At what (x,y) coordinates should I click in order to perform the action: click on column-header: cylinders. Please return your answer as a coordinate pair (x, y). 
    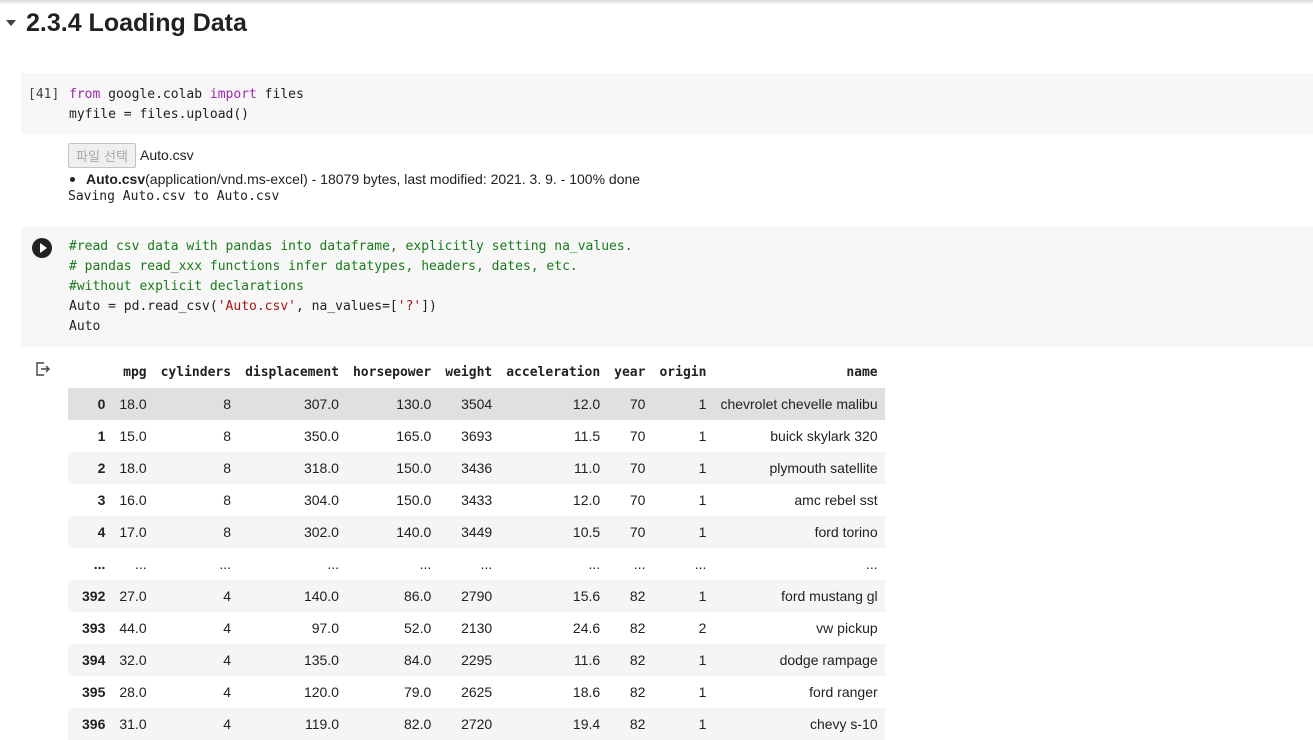
    Looking at the image, I should click on (196, 372).